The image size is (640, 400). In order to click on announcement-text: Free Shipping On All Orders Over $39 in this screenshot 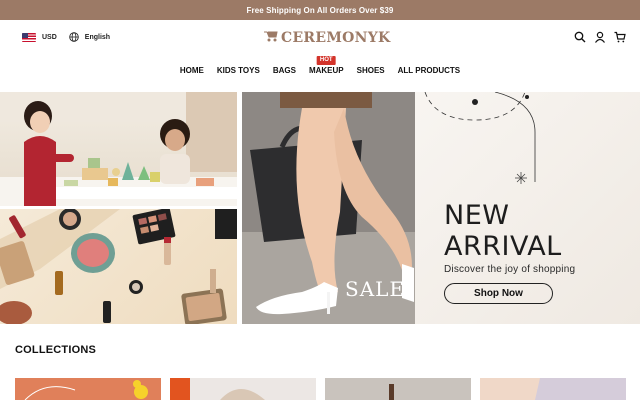, I will do `click(320, 10)`.